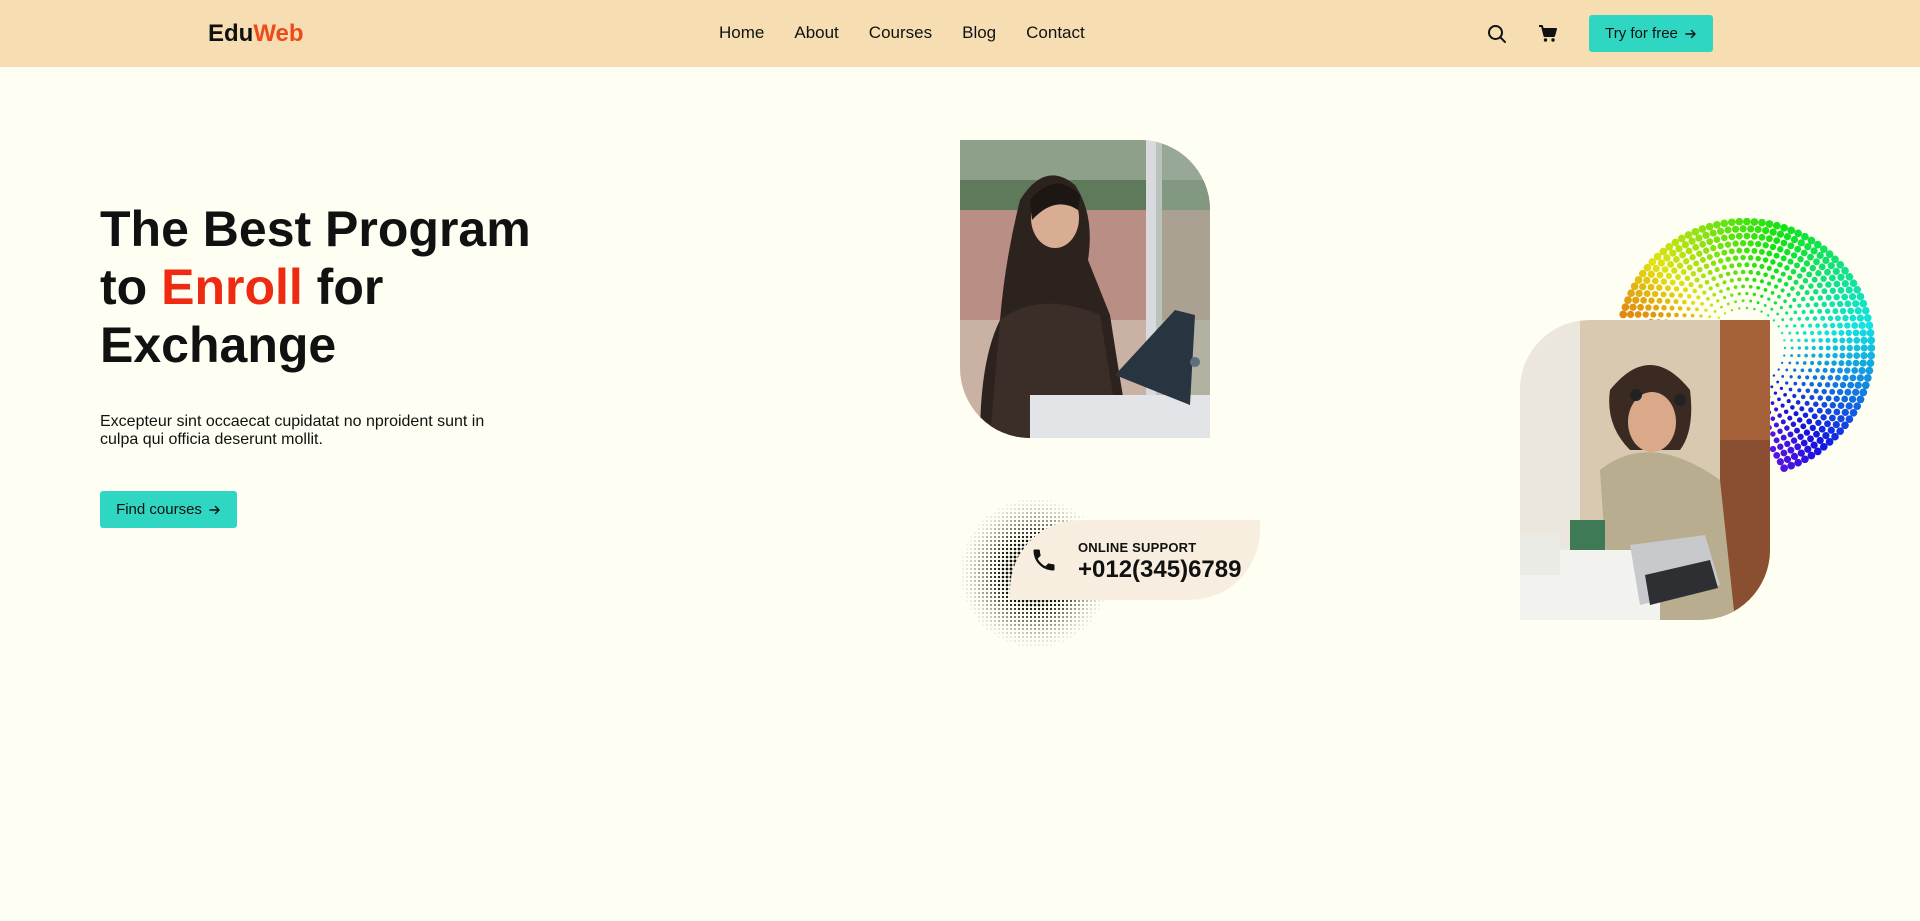 The image size is (1920, 921). Describe the element at coordinates (218, 345) in the screenshot. I see `hero-title-line3: Exchange` at that location.